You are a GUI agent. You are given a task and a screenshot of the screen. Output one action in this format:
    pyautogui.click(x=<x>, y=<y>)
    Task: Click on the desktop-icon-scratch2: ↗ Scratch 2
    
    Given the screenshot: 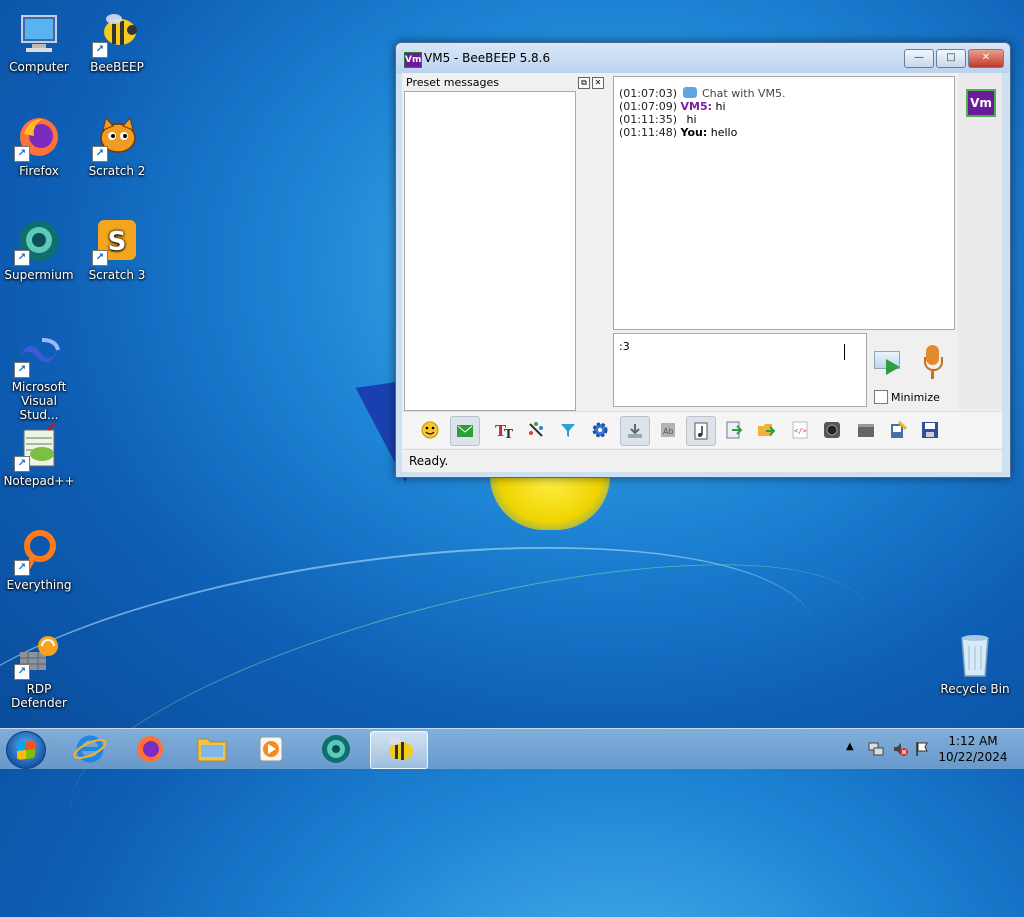 What is the action you would take?
    pyautogui.click(x=117, y=146)
    